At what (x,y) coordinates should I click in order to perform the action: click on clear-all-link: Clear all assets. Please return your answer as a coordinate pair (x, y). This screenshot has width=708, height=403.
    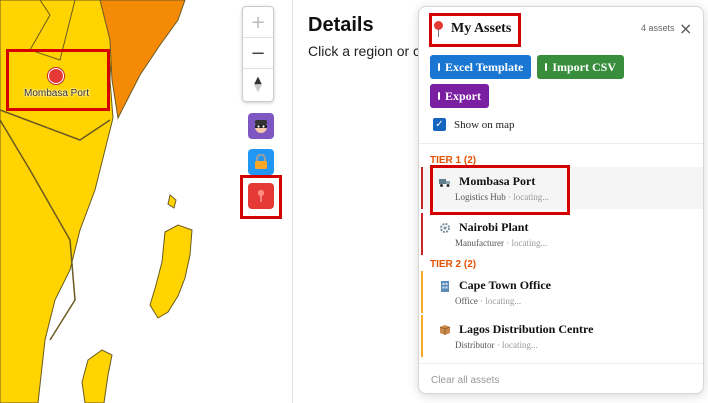
    Looking at the image, I should click on (465, 380).